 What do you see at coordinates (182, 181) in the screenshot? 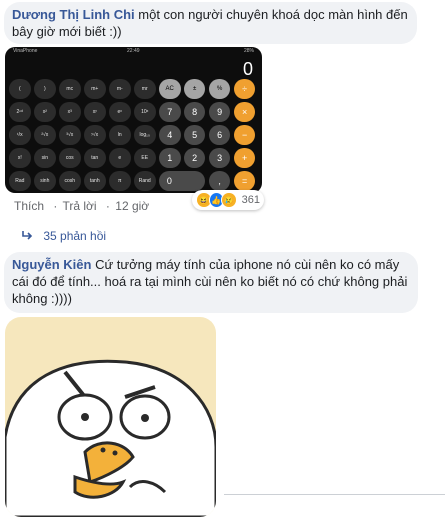
I see `calc-key: 0` at bounding box center [182, 181].